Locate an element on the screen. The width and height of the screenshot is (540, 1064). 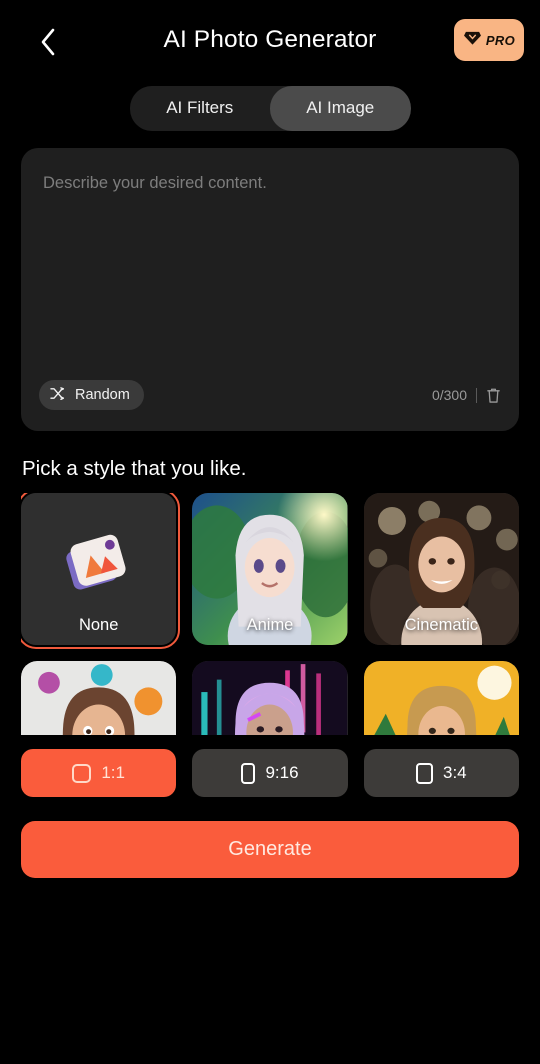
style-card-cinematic: Cinematic is located at coordinates (441, 569).